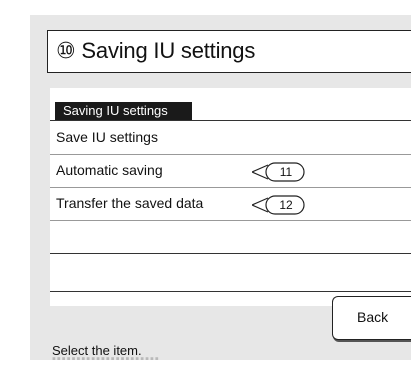 The height and width of the screenshot is (366, 411). What do you see at coordinates (156, 50) in the screenshot?
I see `page-title: ⑩ Saving IU settings` at bounding box center [156, 50].